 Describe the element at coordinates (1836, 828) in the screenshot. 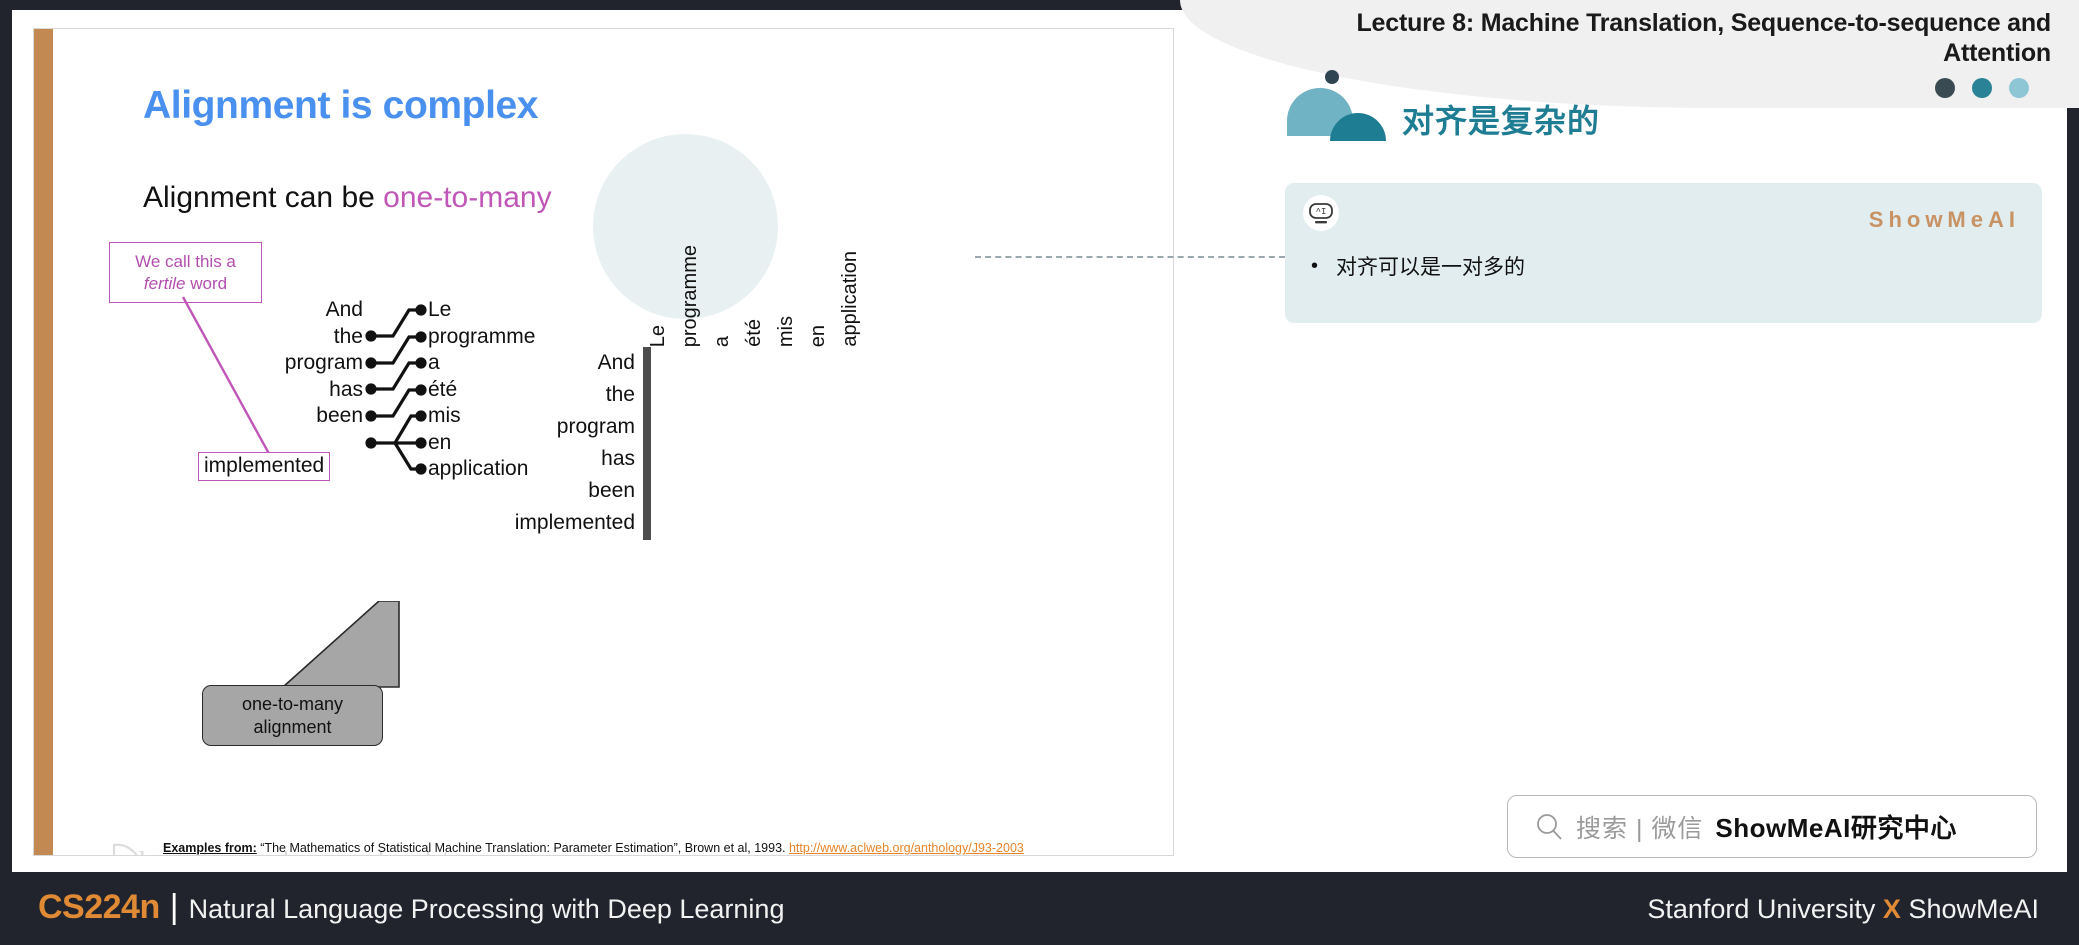

I see `search-brand-text: ShowMeAI研究中心` at that location.